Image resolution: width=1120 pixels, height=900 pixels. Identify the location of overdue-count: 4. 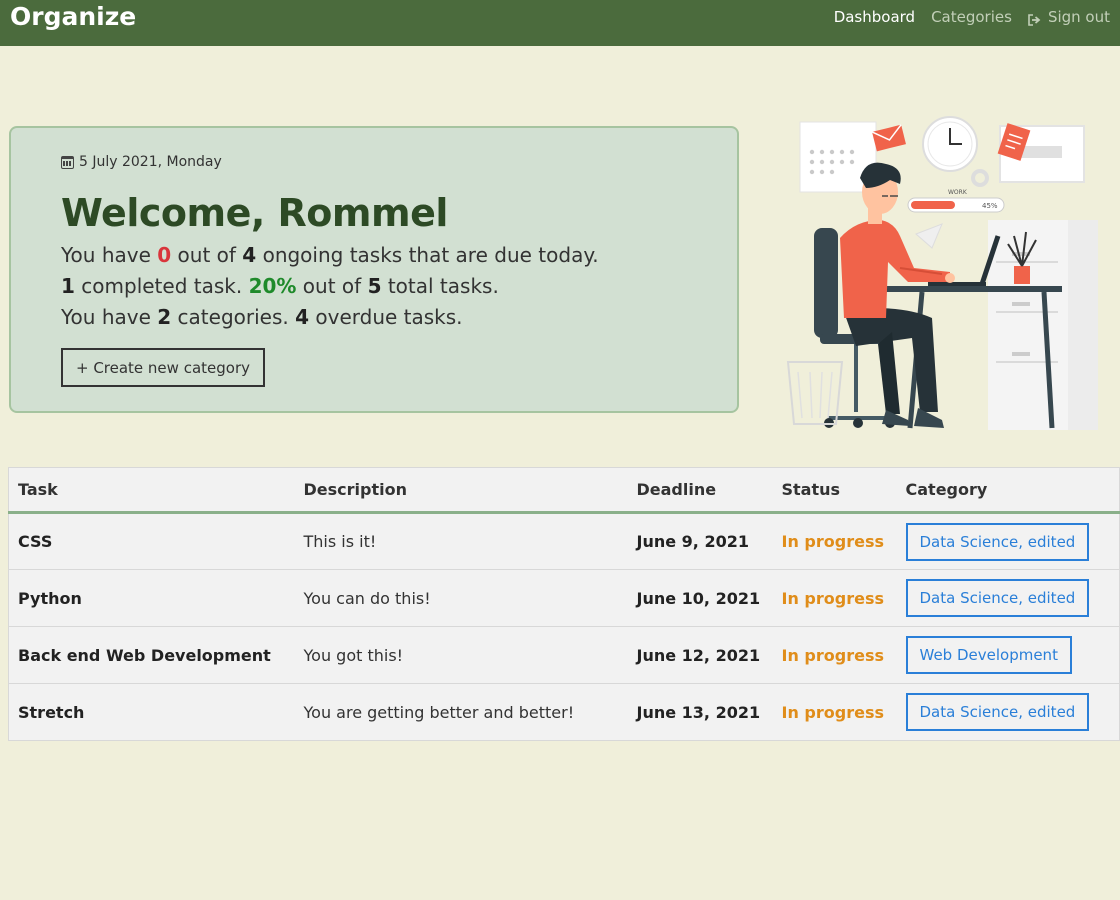
(302, 317).